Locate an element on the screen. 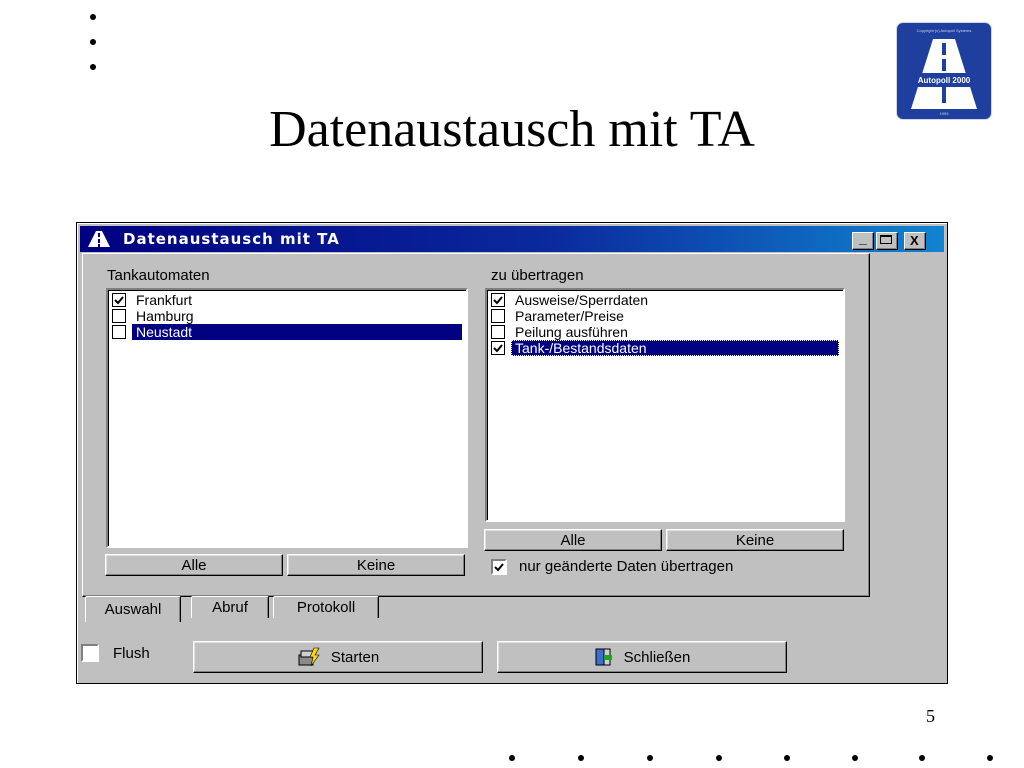  tankautomaten-label: Tankautomaten is located at coordinates (158, 275).